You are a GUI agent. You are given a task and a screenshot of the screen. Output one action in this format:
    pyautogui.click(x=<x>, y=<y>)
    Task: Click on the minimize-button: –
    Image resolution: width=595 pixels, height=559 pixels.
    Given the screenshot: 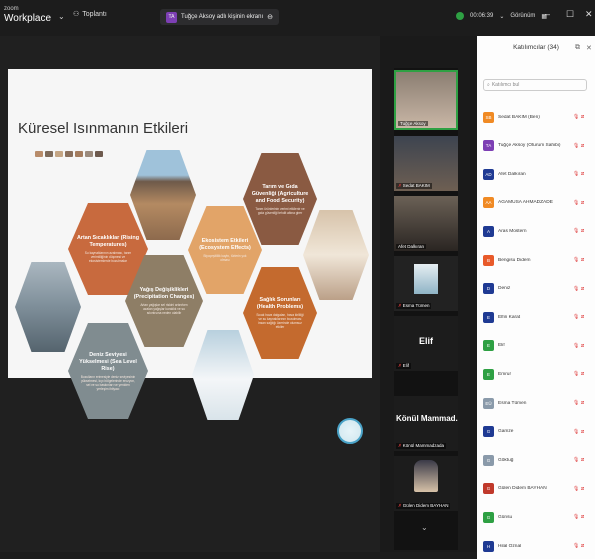 What is the action you would take?
    pyautogui.click(x=547, y=14)
    